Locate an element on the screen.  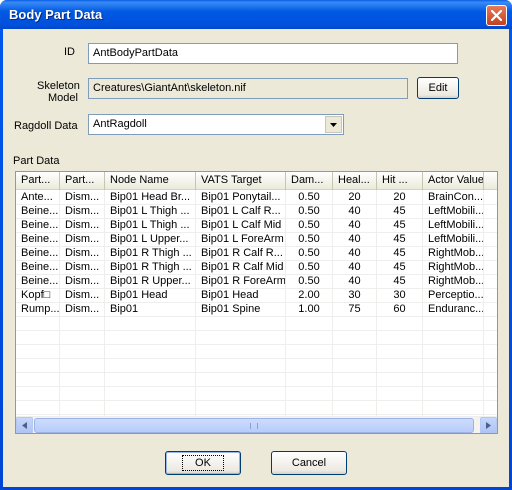
table-cell: Bip01 L Calf Mid is located at coordinates (241, 225).